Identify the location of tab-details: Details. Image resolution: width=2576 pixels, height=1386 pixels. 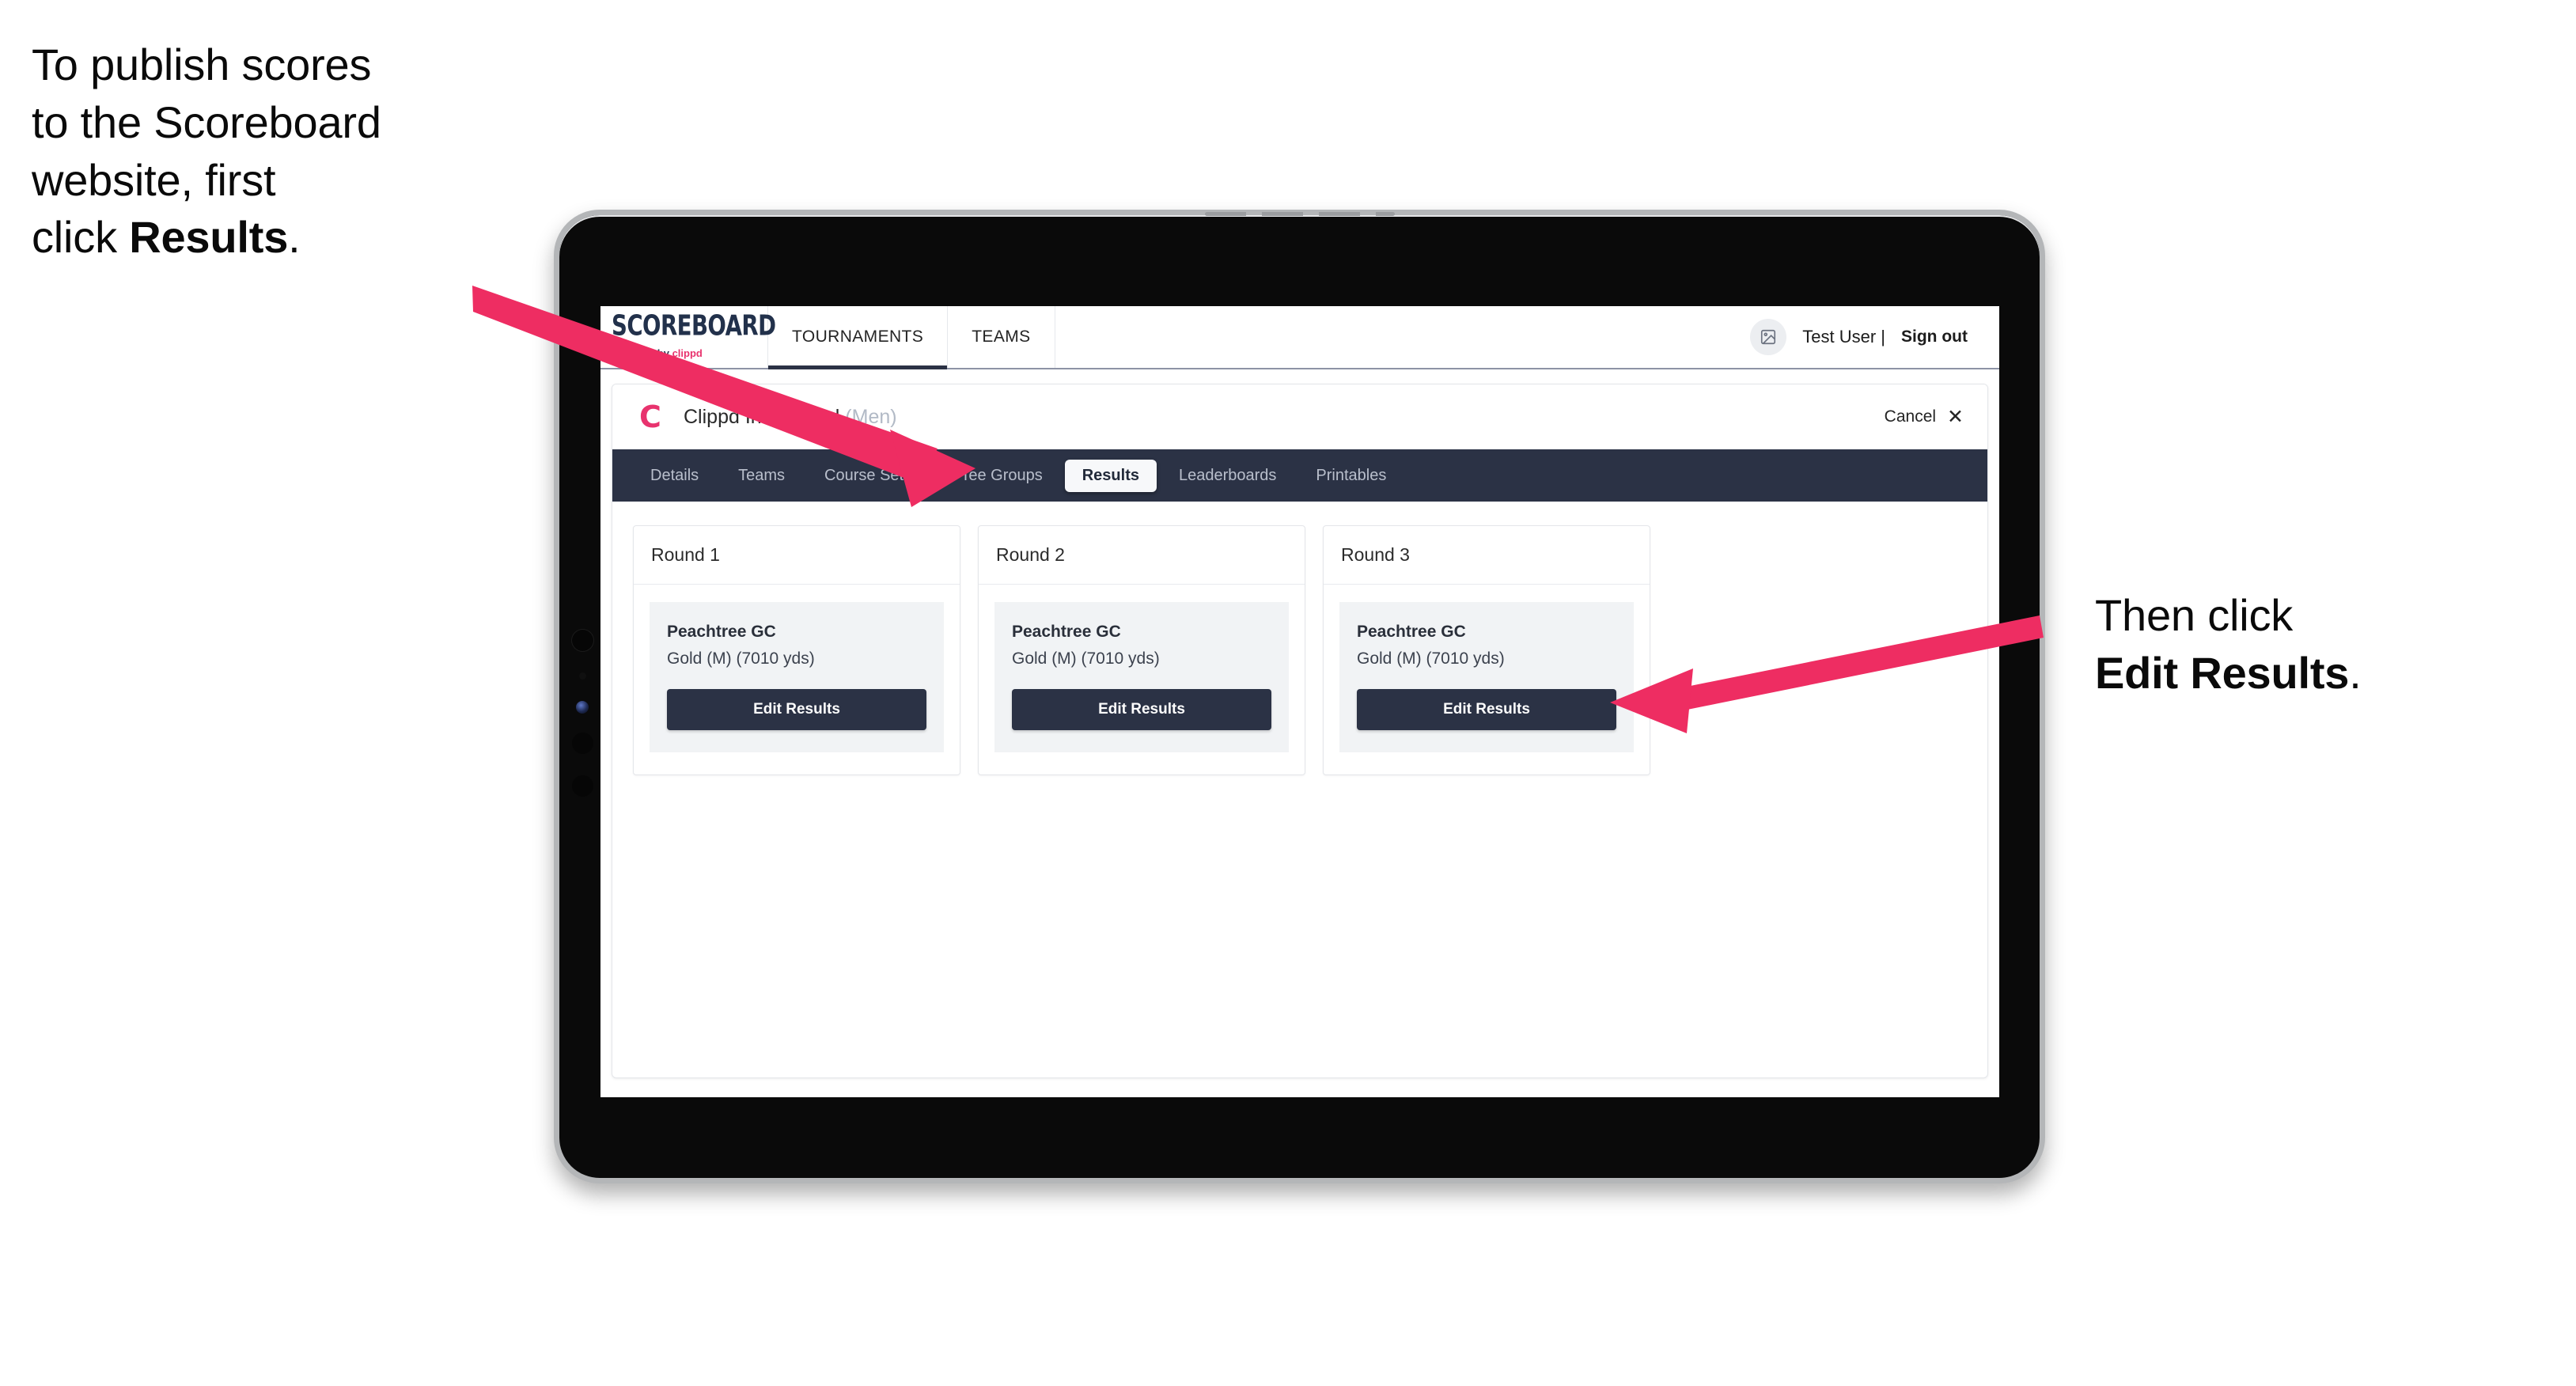
(674, 476).